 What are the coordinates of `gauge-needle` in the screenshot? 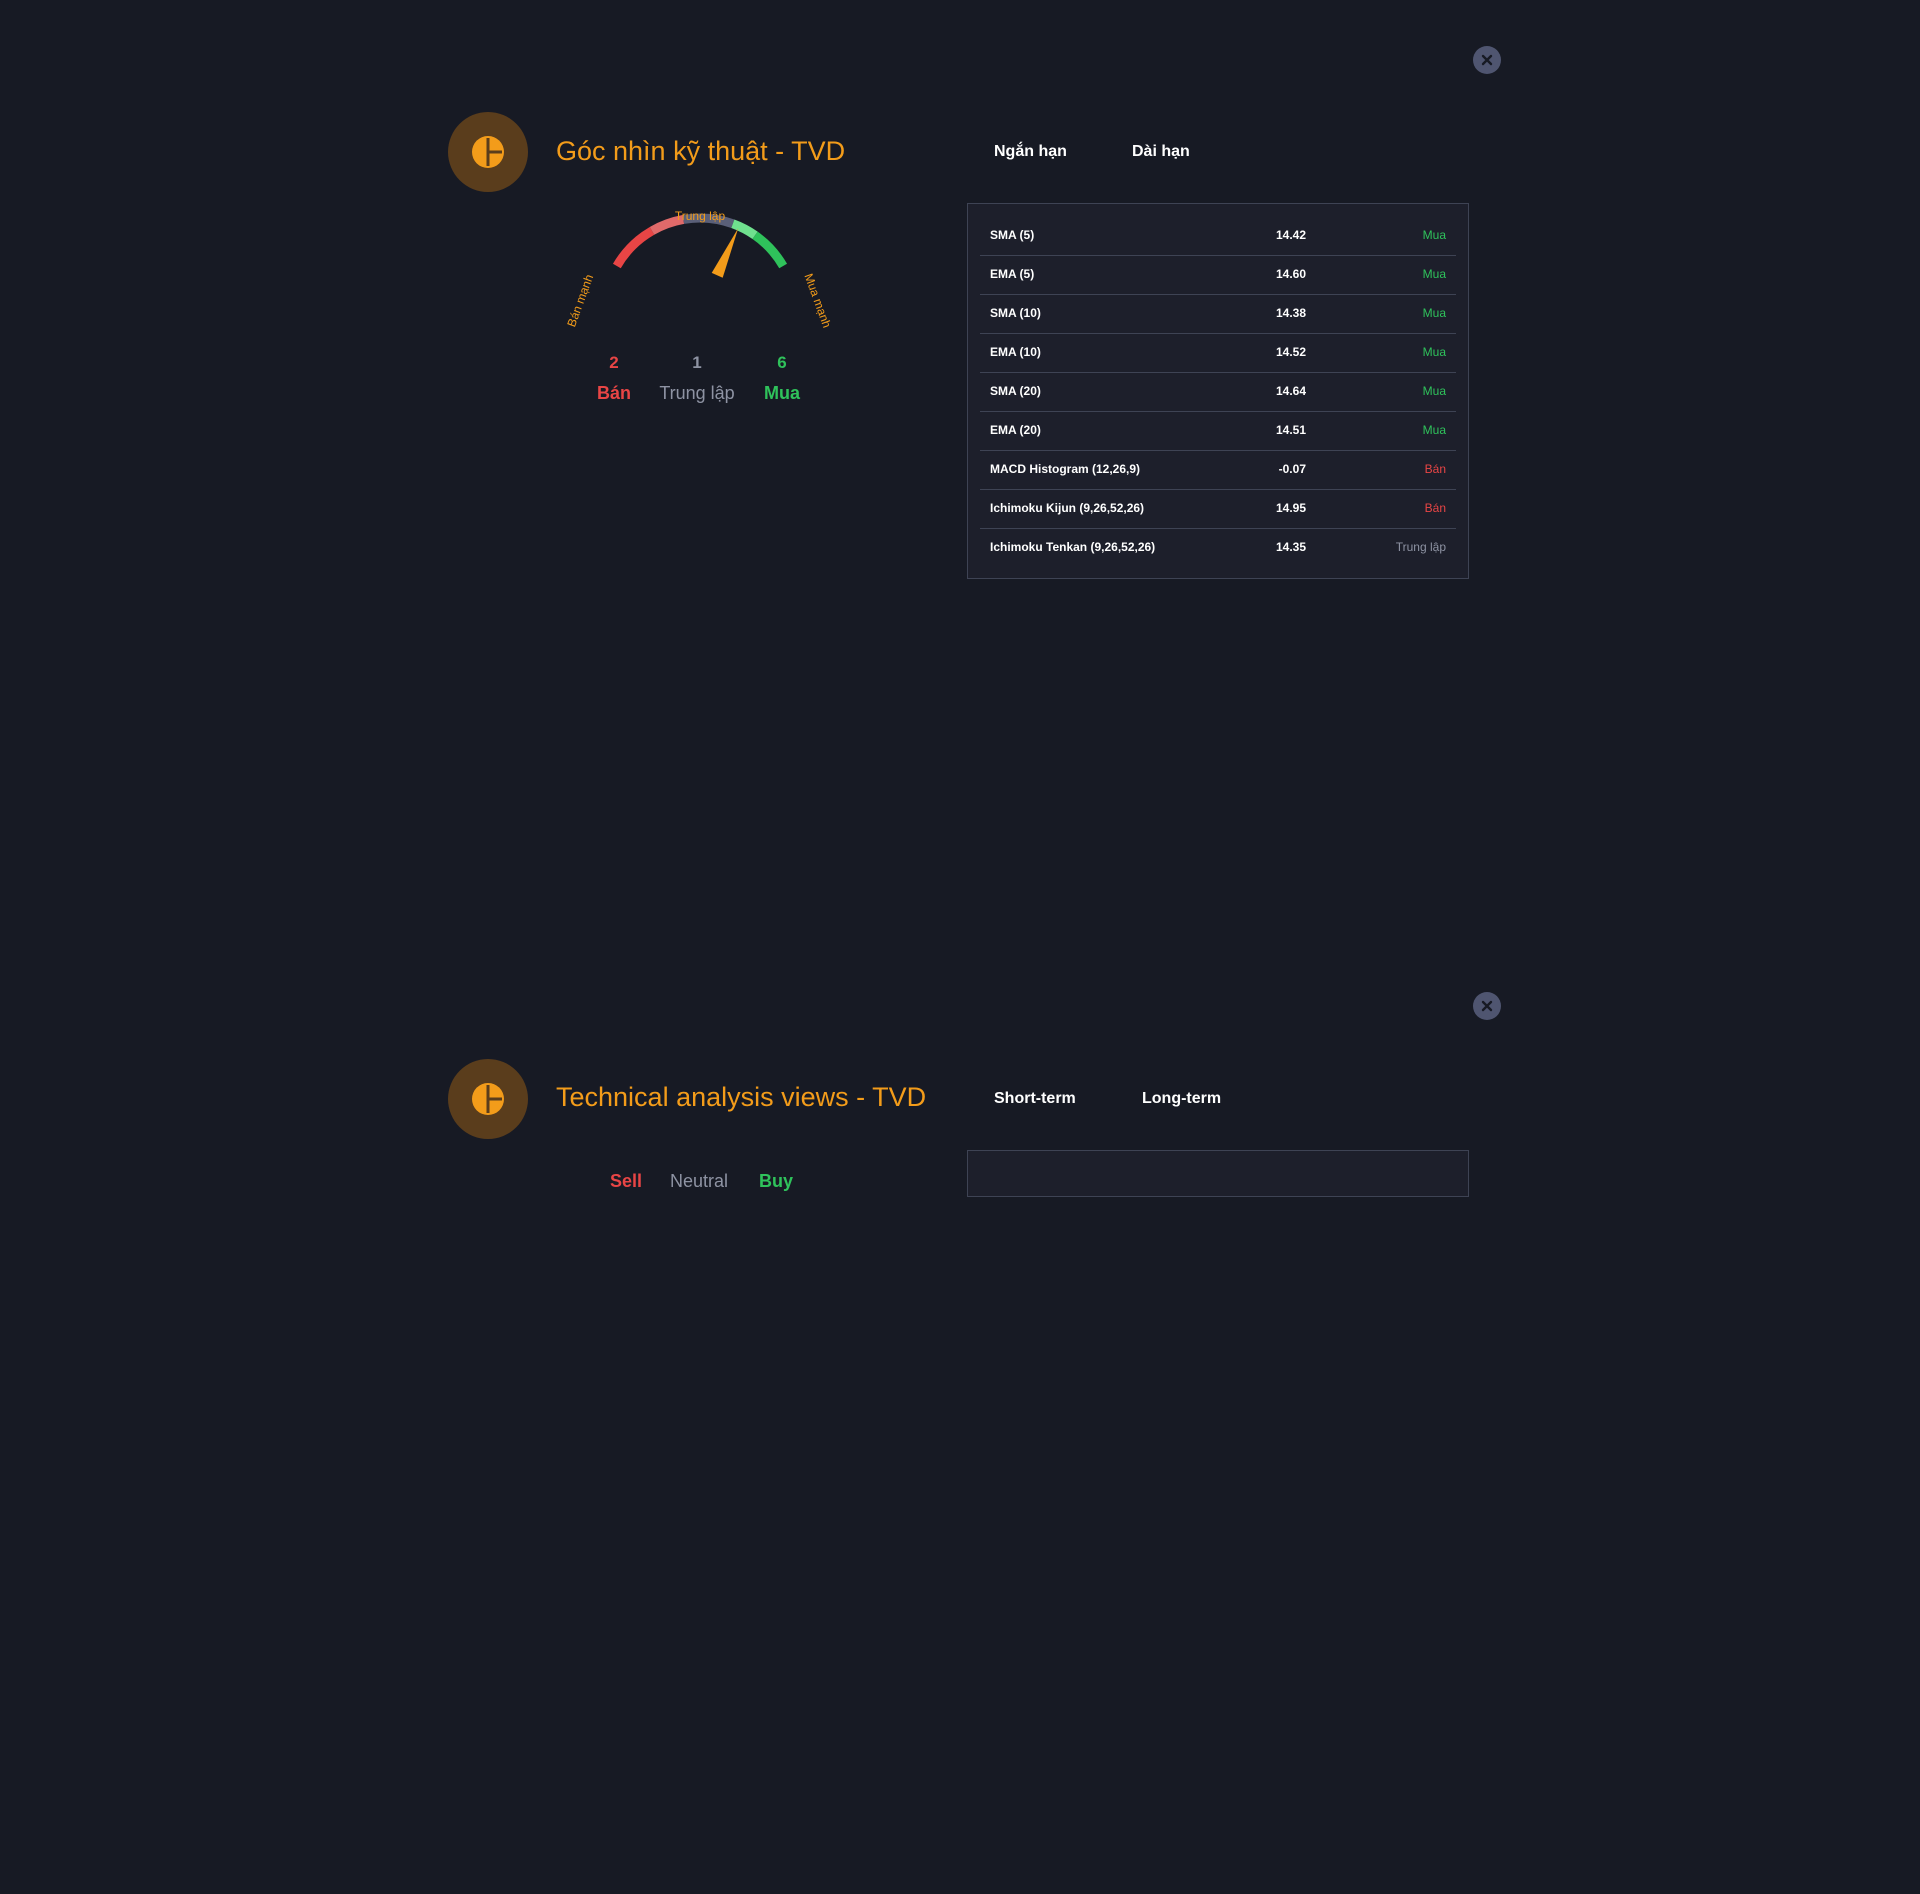 It's located at (725, 253).